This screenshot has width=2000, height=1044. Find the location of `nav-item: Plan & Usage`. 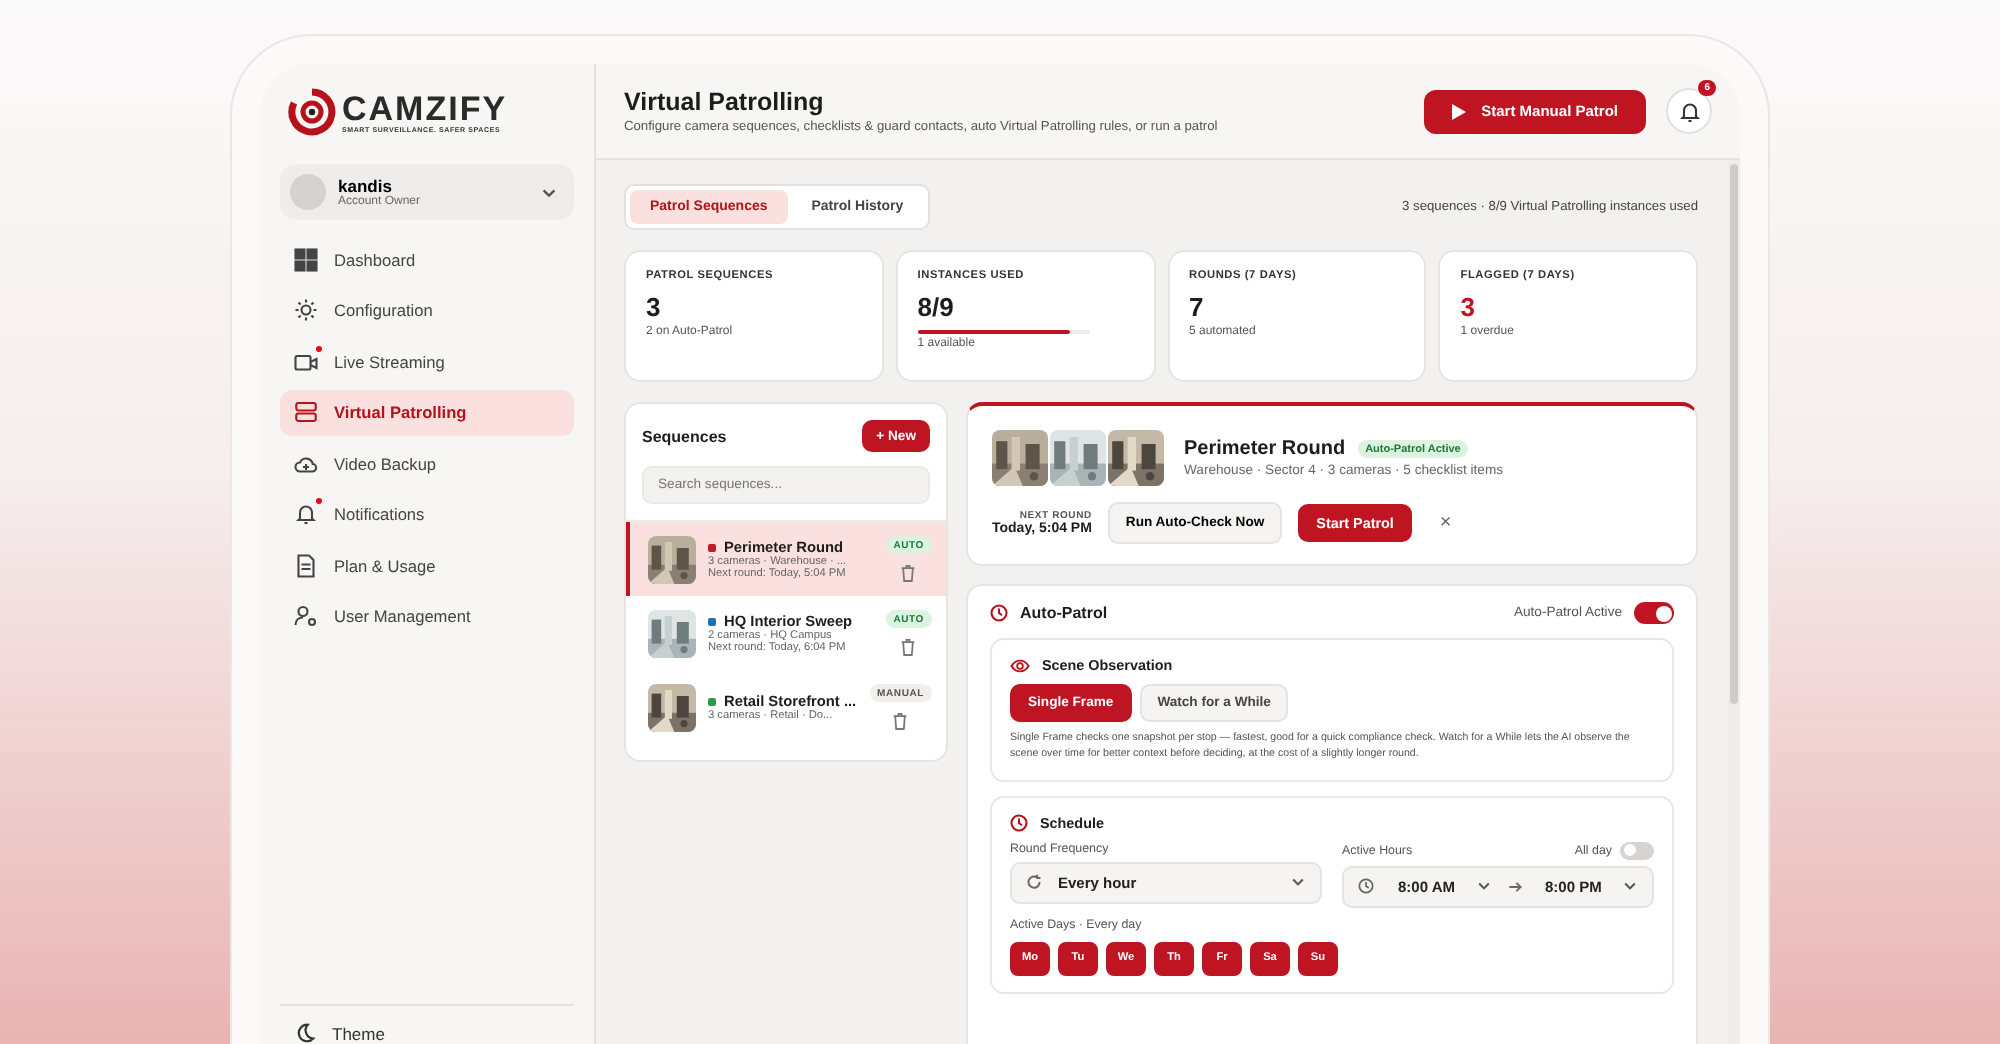

nav-item: Plan & Usage is located at coordinates (427, 565).